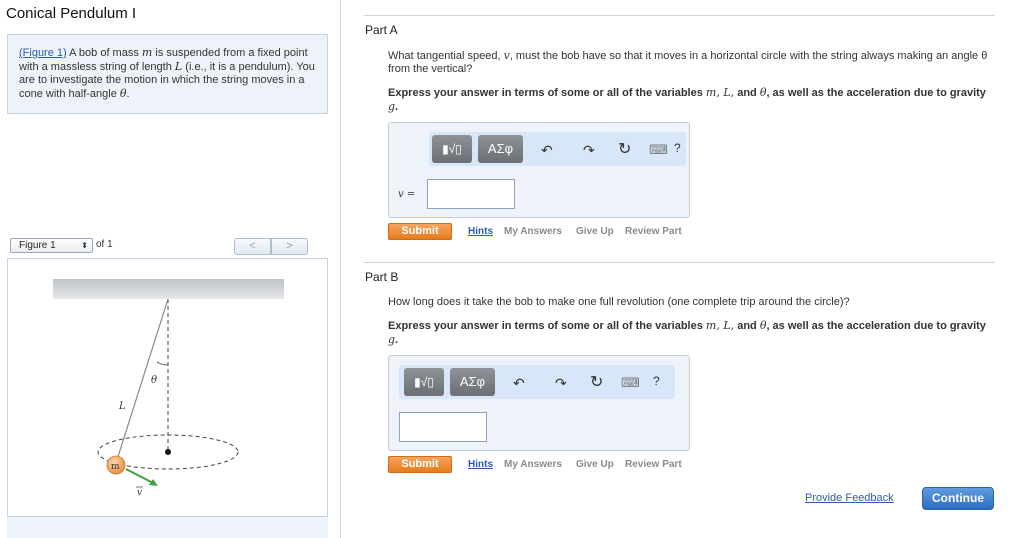 The height and width of the screenshot is (538, 1011). I want to click on part-b-reset-icon: ↻, so click(596, 383).